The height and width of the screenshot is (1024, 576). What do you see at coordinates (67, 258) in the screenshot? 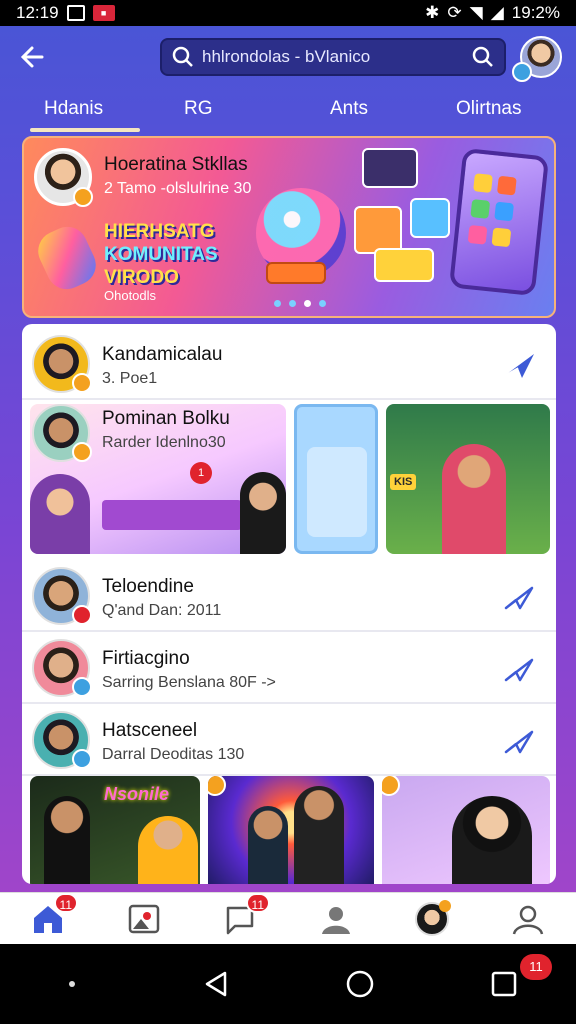
I see `ribbon-decoration` at bounding box center [67, 258].